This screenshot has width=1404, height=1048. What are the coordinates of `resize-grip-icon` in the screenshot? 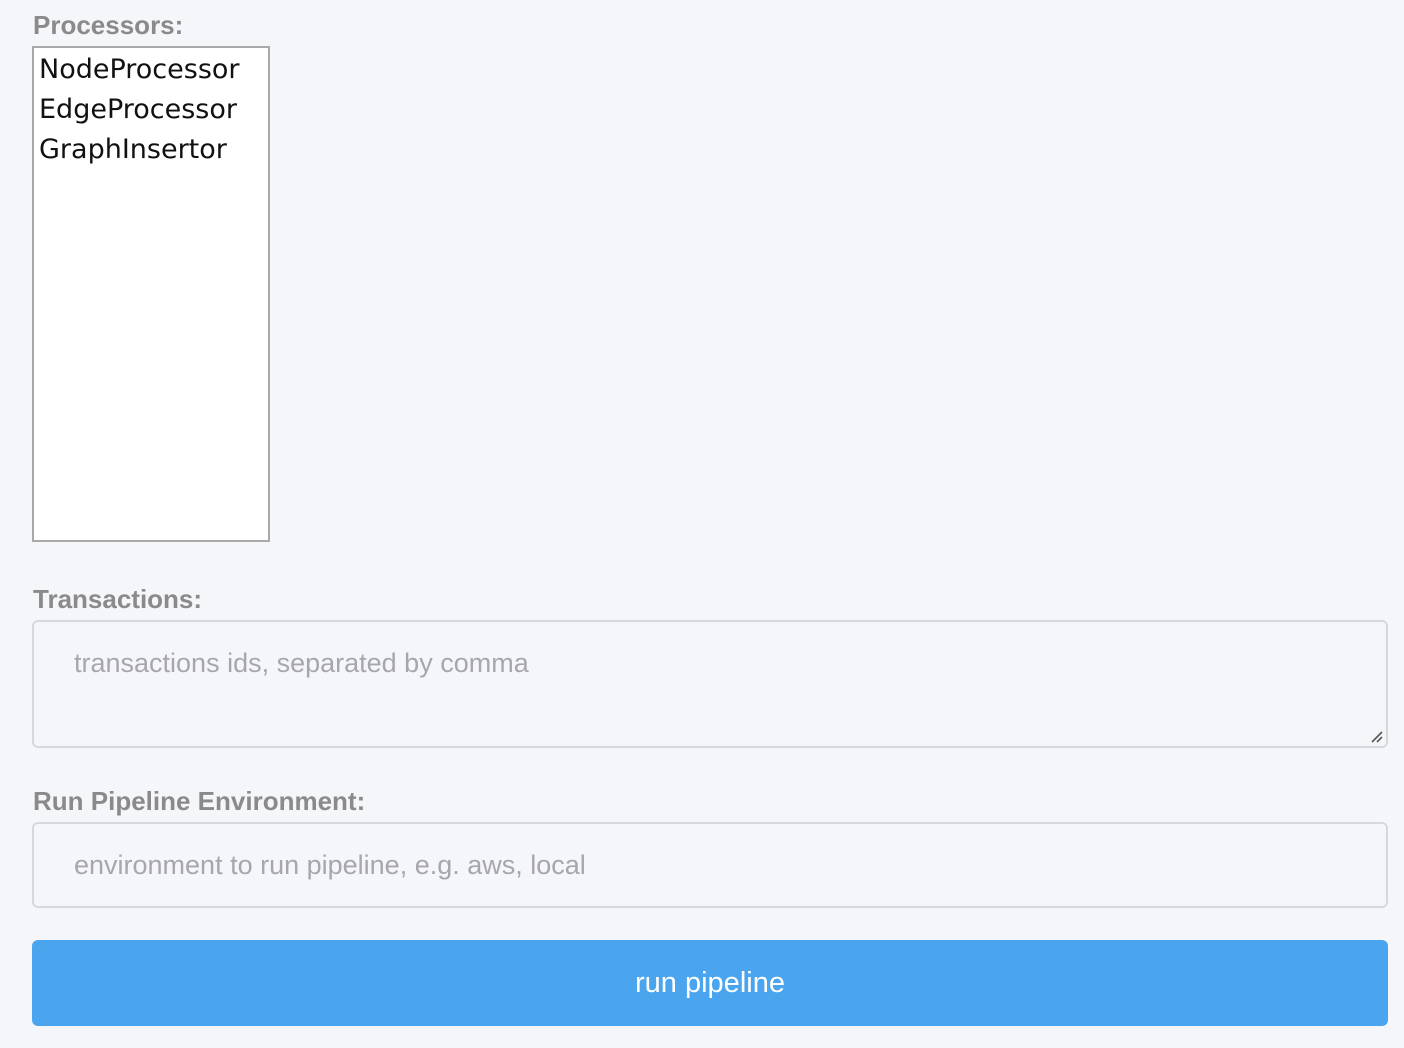 It's located at (1376, 736).